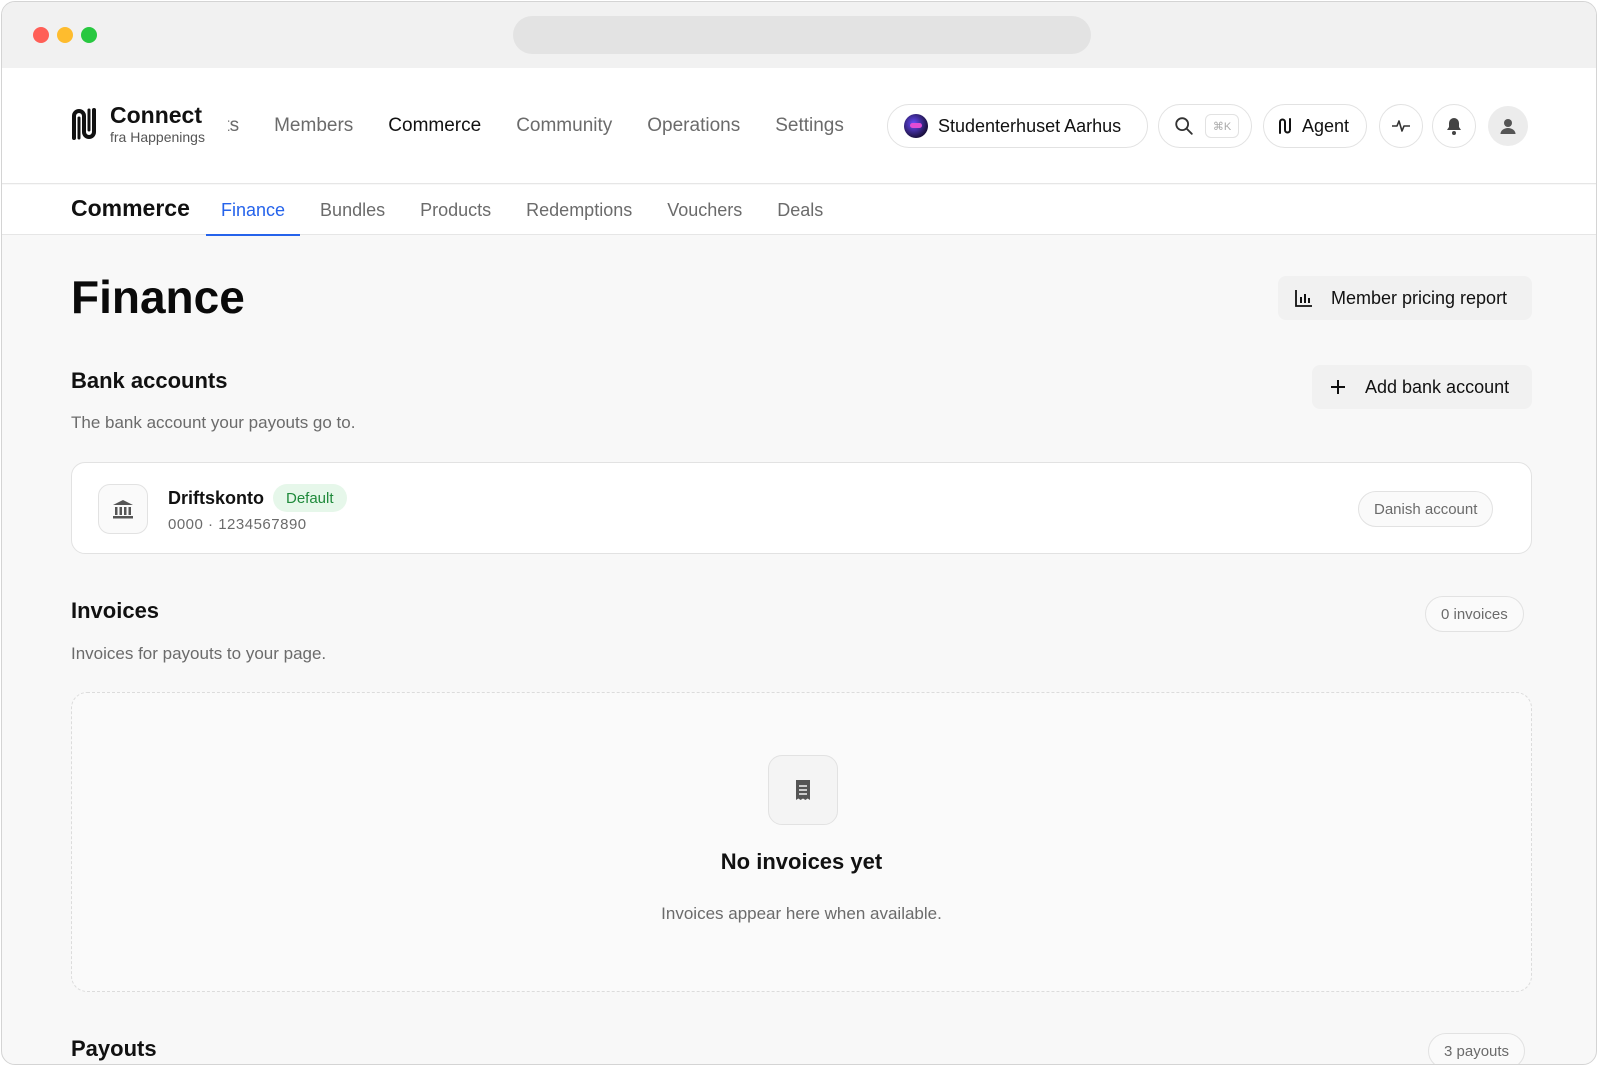 Image resolution: width=1600 pixels, height=1066 pixels. I want to click on add-bank-account-button: Add bank account, so click(1422, 387).